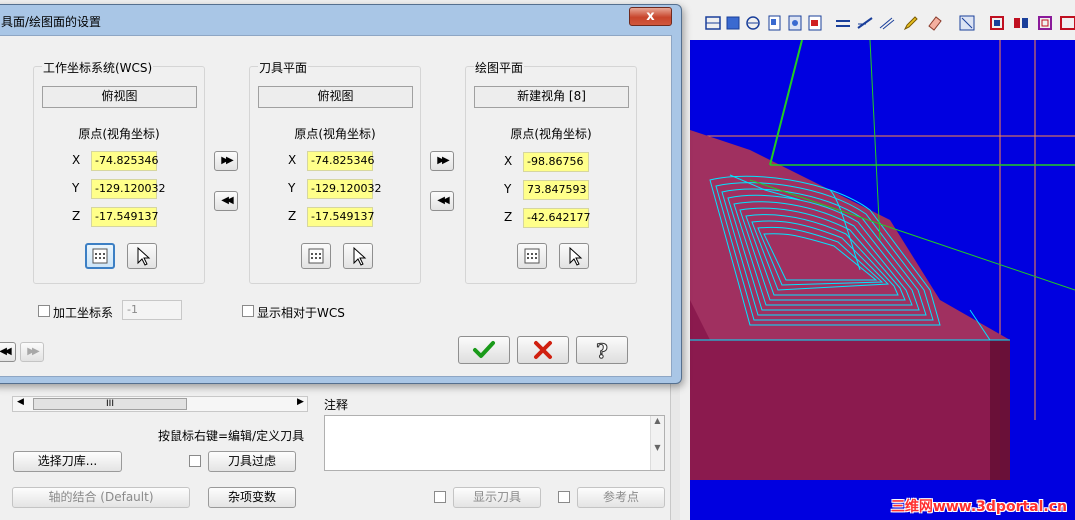 The image size is (1075, 520). Describe the element at coordinates (713, 23) in the screenshot. I see `grid-view-icon` at that location.